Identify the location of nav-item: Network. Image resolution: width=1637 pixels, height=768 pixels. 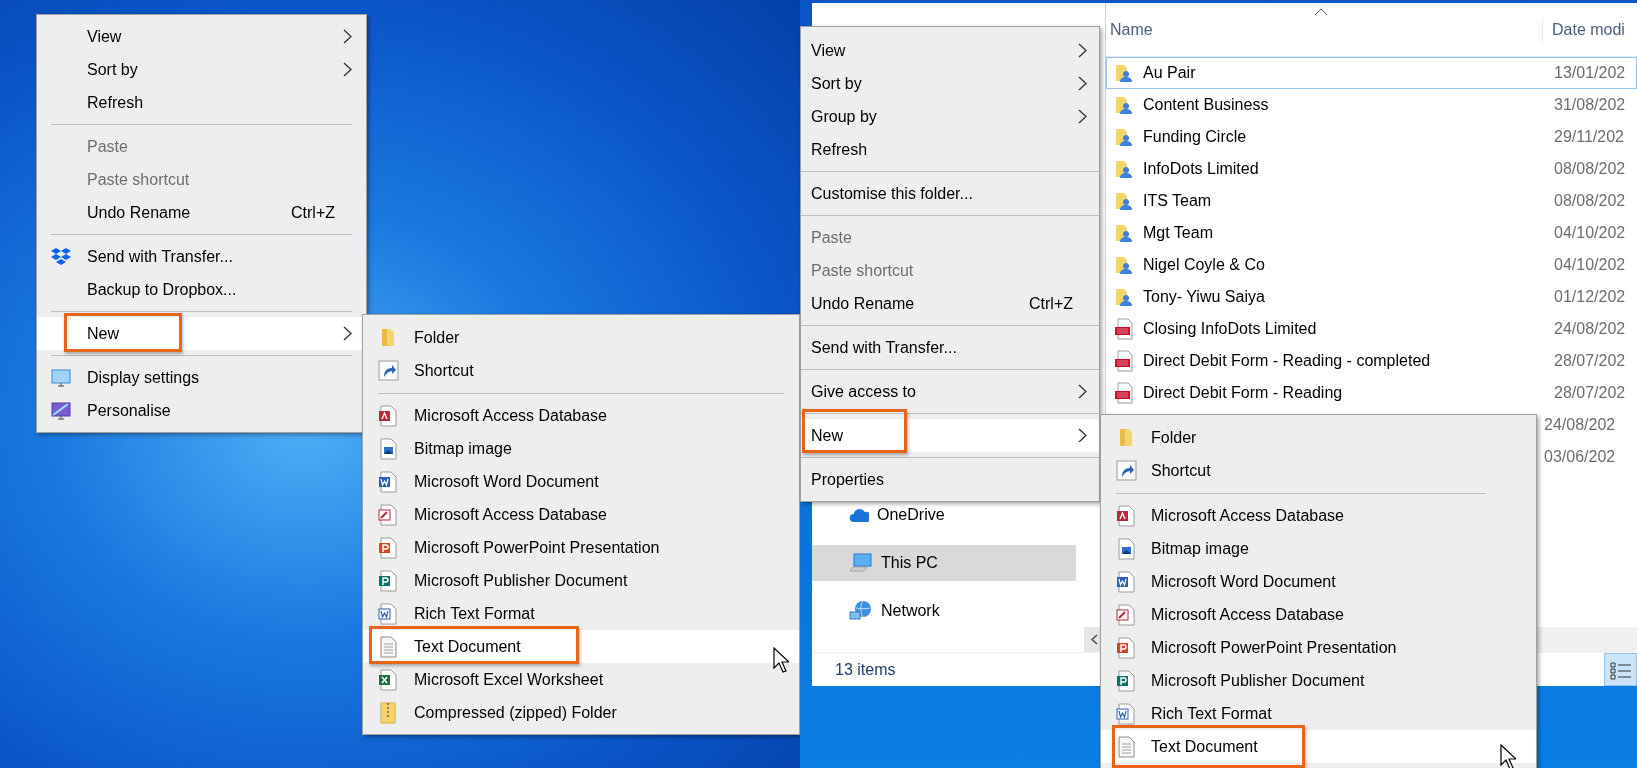
(944, 611).